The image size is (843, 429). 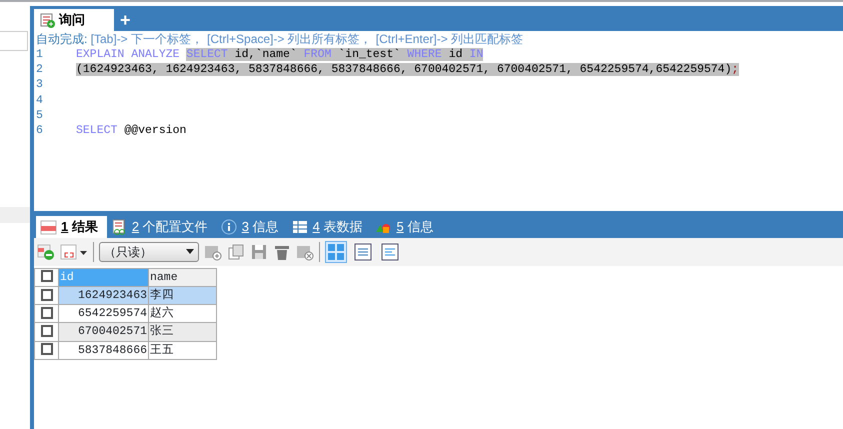 I want to click on table-cell: 5837848666, so click(x=103, y=350).